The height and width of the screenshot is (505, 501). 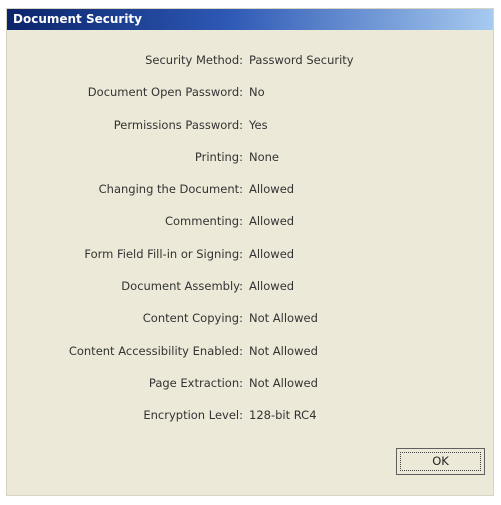 I want to click on permissions-password-value: Yes, so click(x=258, y=124).